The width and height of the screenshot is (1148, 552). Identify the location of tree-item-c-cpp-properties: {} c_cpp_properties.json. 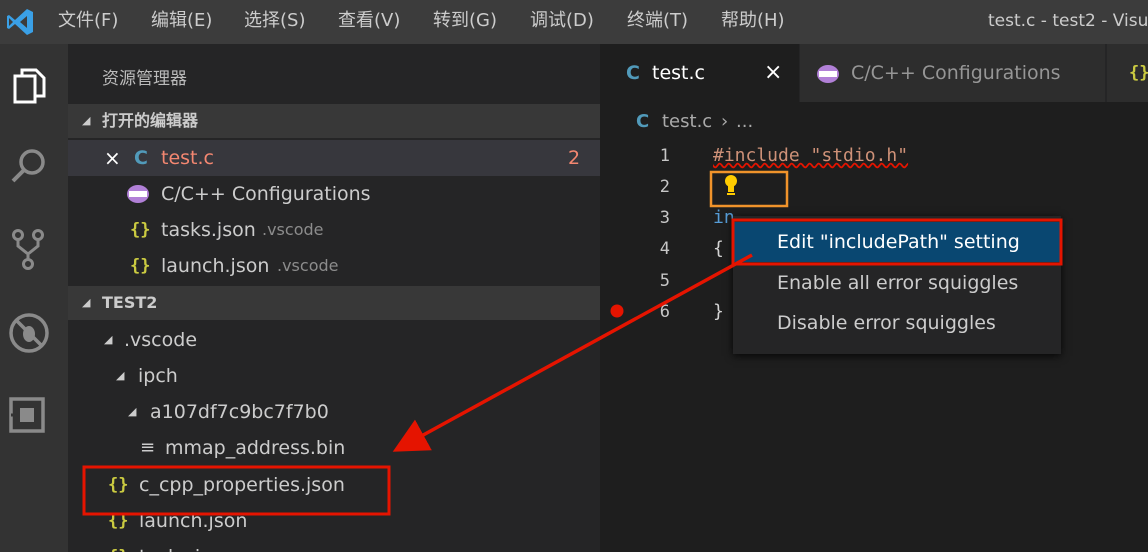
(334, 485).